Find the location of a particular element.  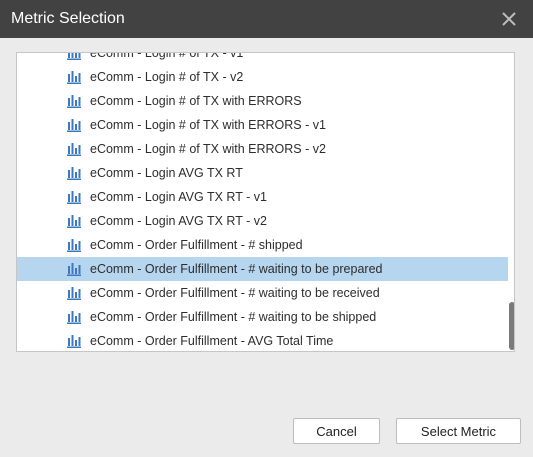

metric-list-item: eComm - Login # of TX with ERRORS is located at coordinates (262, 101).